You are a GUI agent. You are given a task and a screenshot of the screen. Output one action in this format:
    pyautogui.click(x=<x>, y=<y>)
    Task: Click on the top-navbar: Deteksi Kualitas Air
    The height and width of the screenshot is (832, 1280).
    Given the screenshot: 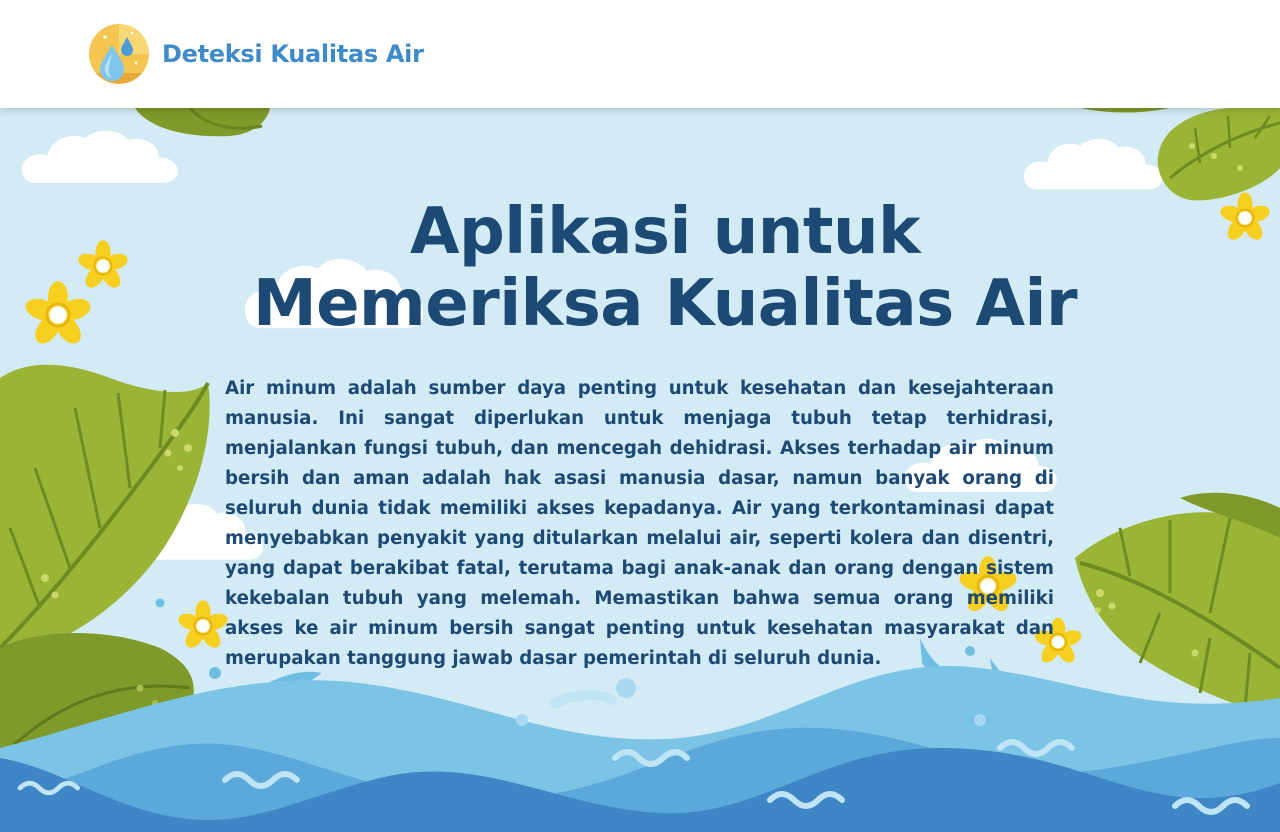 What is the action you would take?
    pyautogui.click(x=640, y=54)
    